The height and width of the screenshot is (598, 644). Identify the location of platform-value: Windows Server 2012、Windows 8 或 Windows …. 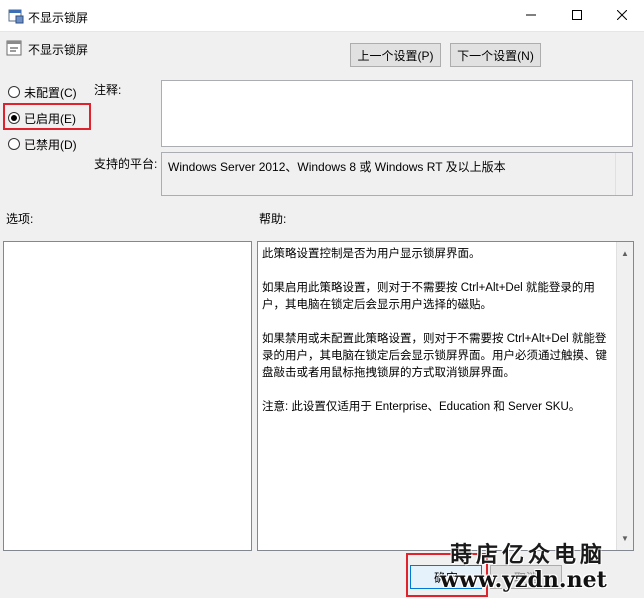
(337, 167).